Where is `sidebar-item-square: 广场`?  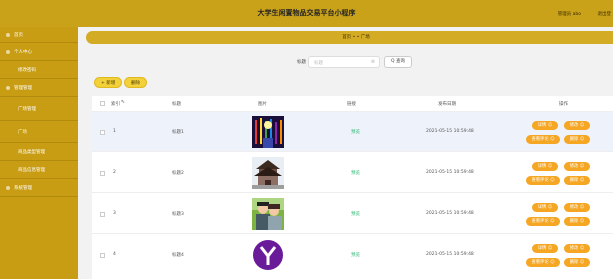
sidebar-item-square: 广场 is located at coordinates (39, 132).